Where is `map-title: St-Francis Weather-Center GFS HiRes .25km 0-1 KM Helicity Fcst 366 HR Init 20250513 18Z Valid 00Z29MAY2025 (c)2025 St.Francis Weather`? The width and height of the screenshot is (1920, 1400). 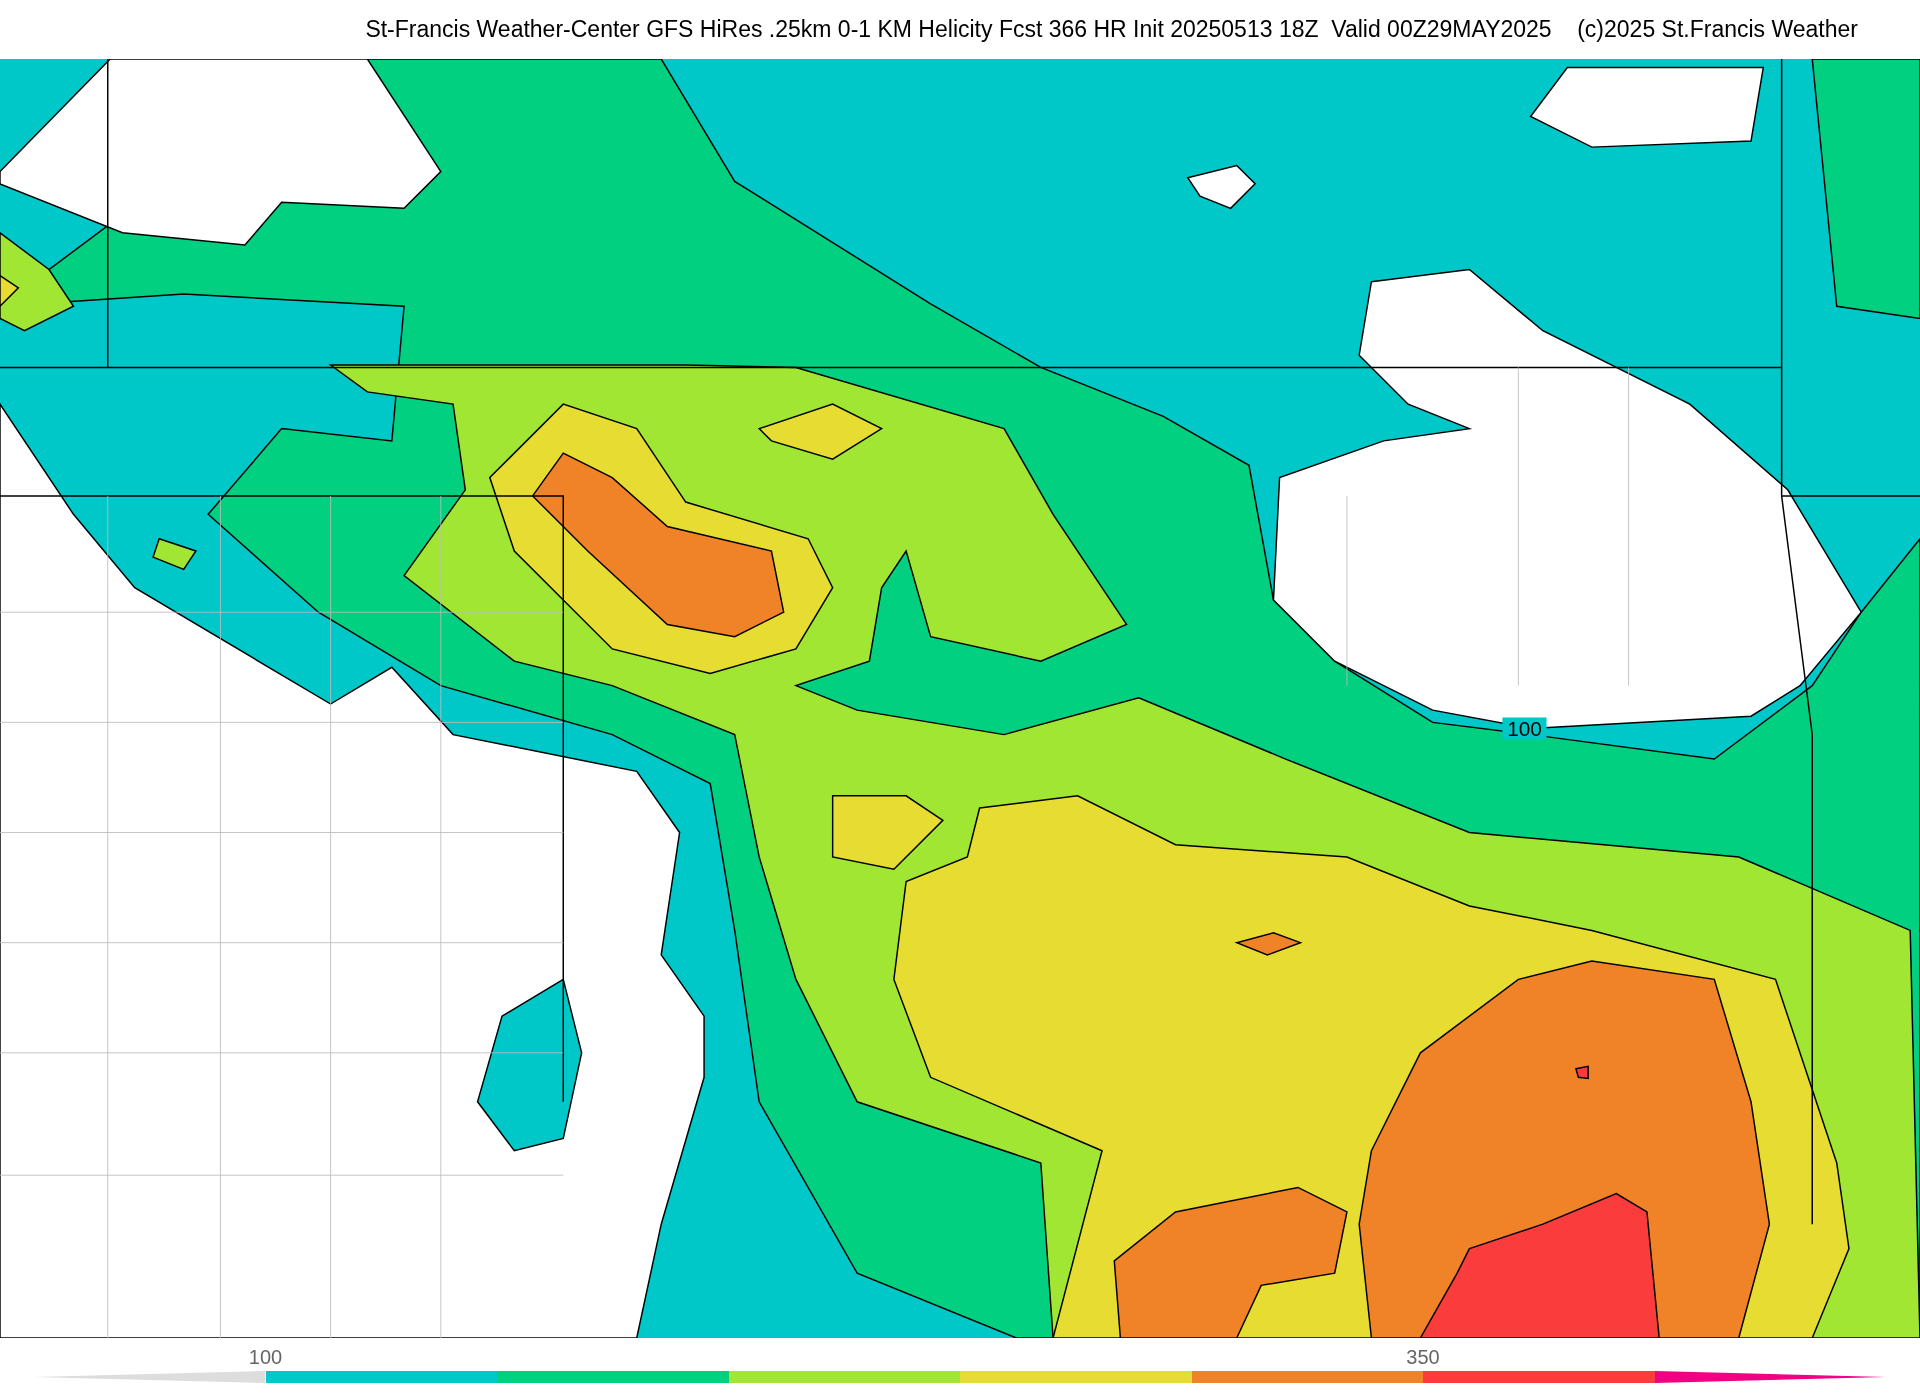
map-title: St-Francis Weather-Center GFS HiRes .25km 0-1 KM Helicity Fcst 366 HR Init 20250513 18Z Valid 00Z29MAY2025 (c)2025 St.Francis Weather is located at coordinates (1111, 30).